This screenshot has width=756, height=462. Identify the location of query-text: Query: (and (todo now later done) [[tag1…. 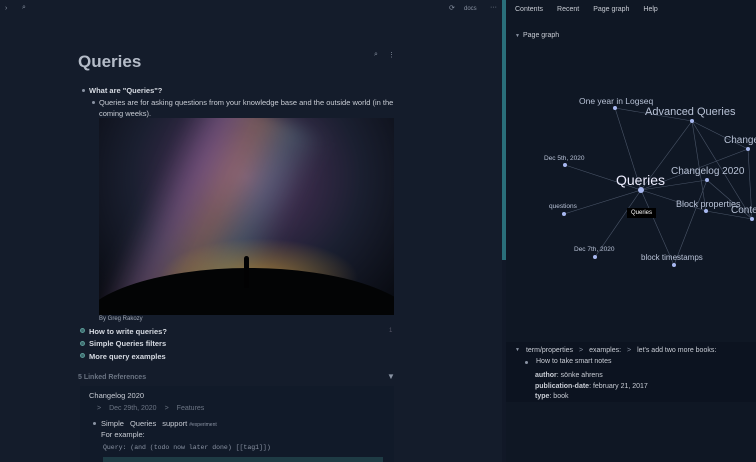
(187, 447).